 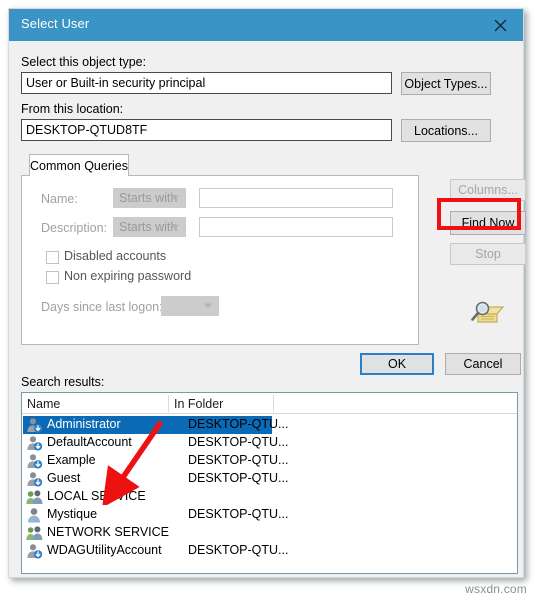 What do you see at coordinates (74, 228) in the screenshot?
I see `description-label: Description:` at bounding box center [74, 228].